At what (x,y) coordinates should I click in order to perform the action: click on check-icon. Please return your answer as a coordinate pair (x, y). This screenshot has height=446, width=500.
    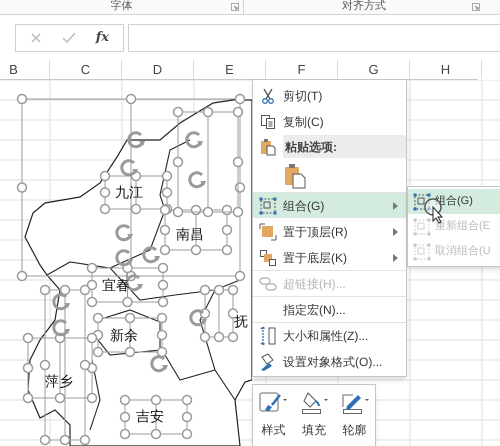
    Looking at the image, I should click on (69, 38).